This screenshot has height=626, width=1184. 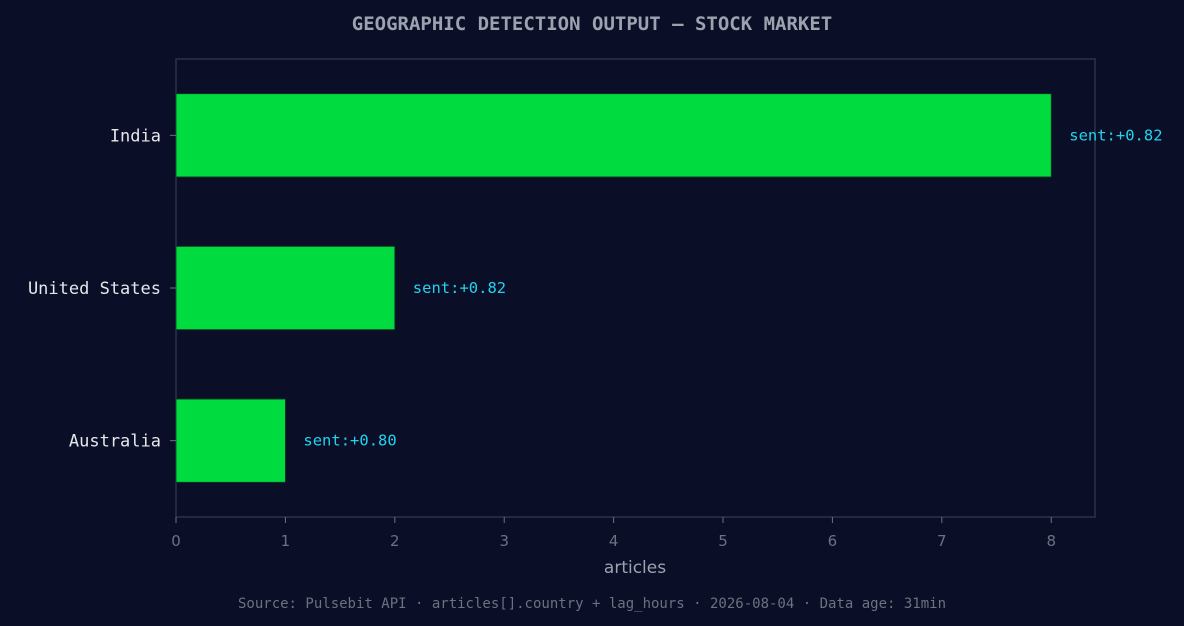 What do you see at coordinates (286, 541) in the screenshot?
I see `x-tick-label: 1` at bounding box center [286, 541].